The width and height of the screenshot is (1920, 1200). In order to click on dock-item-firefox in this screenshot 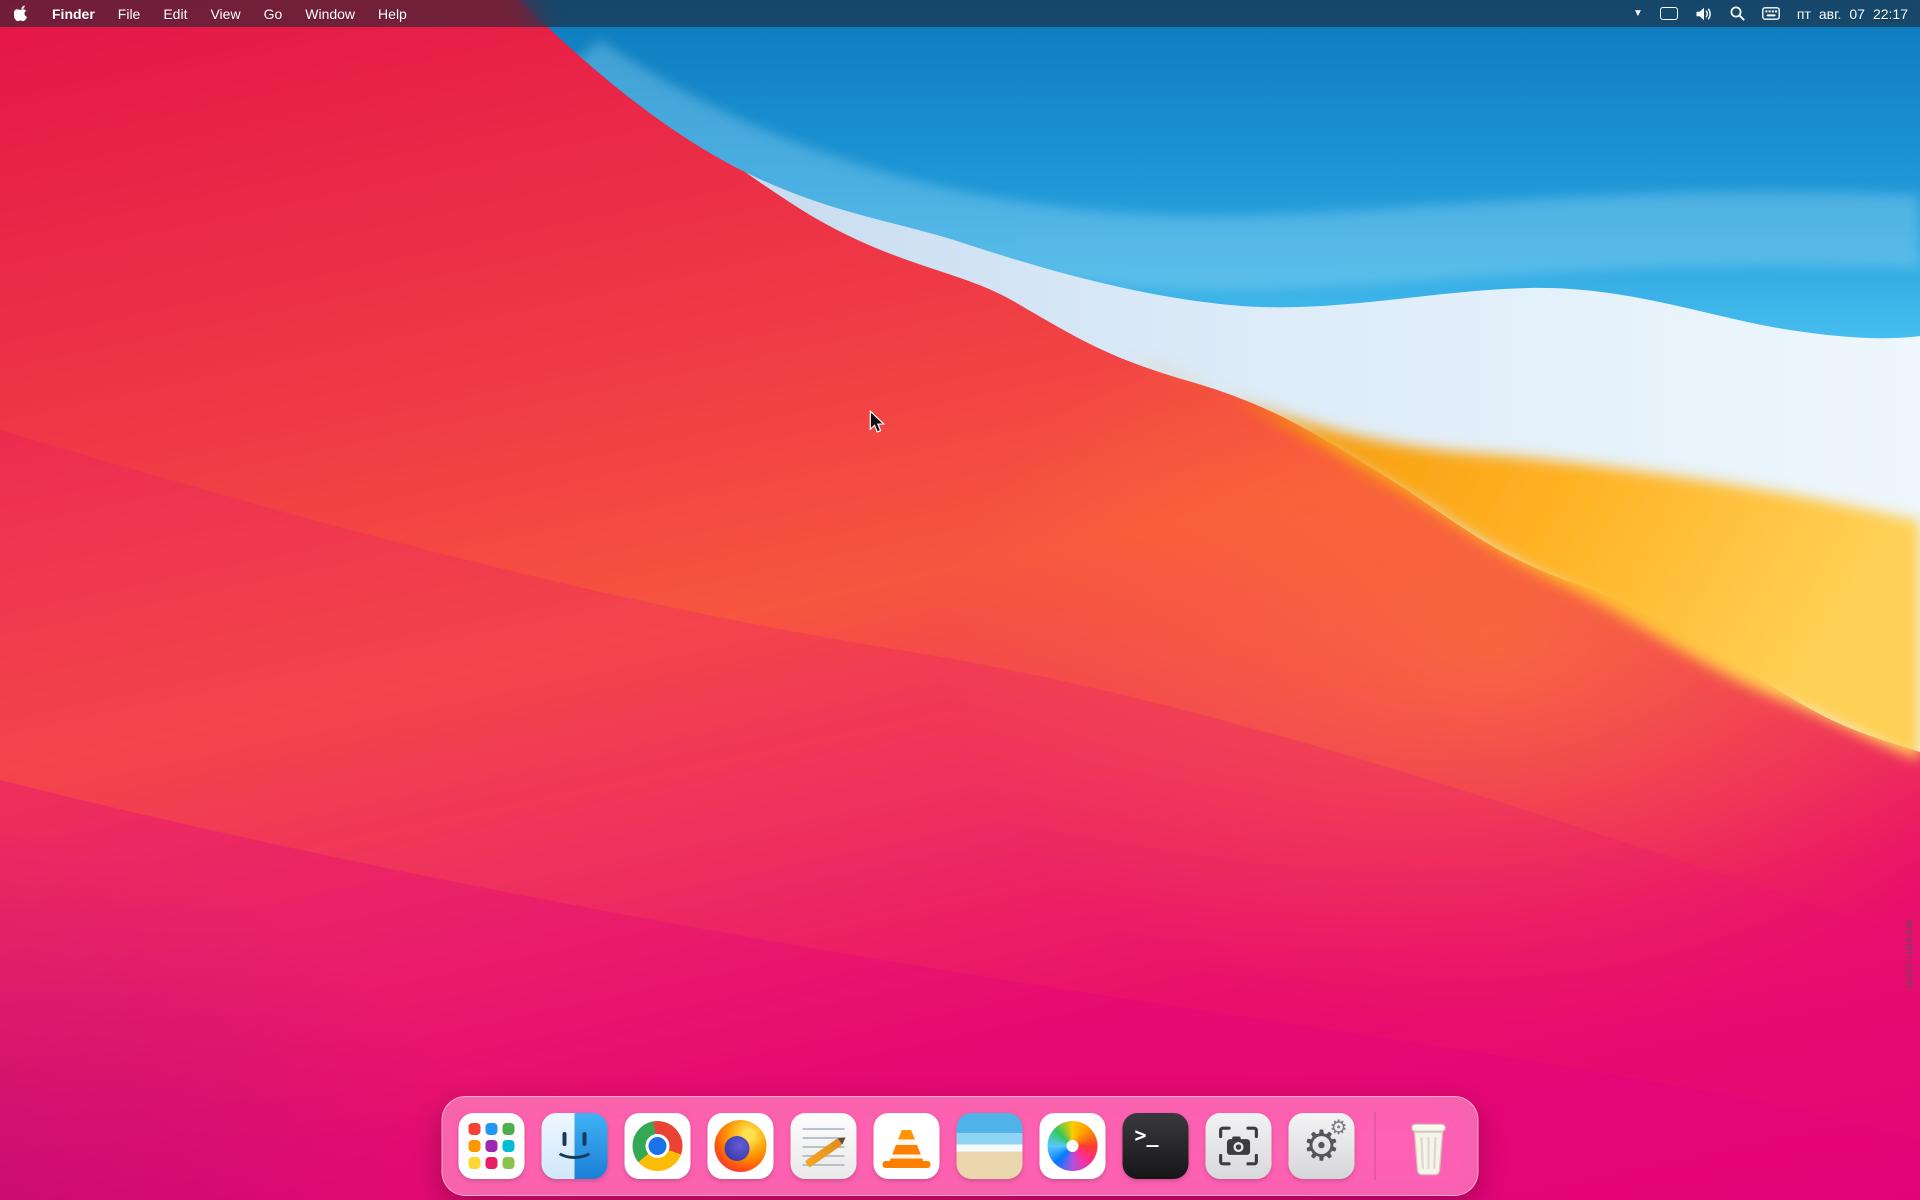, I will do `click(740, 1146)`.